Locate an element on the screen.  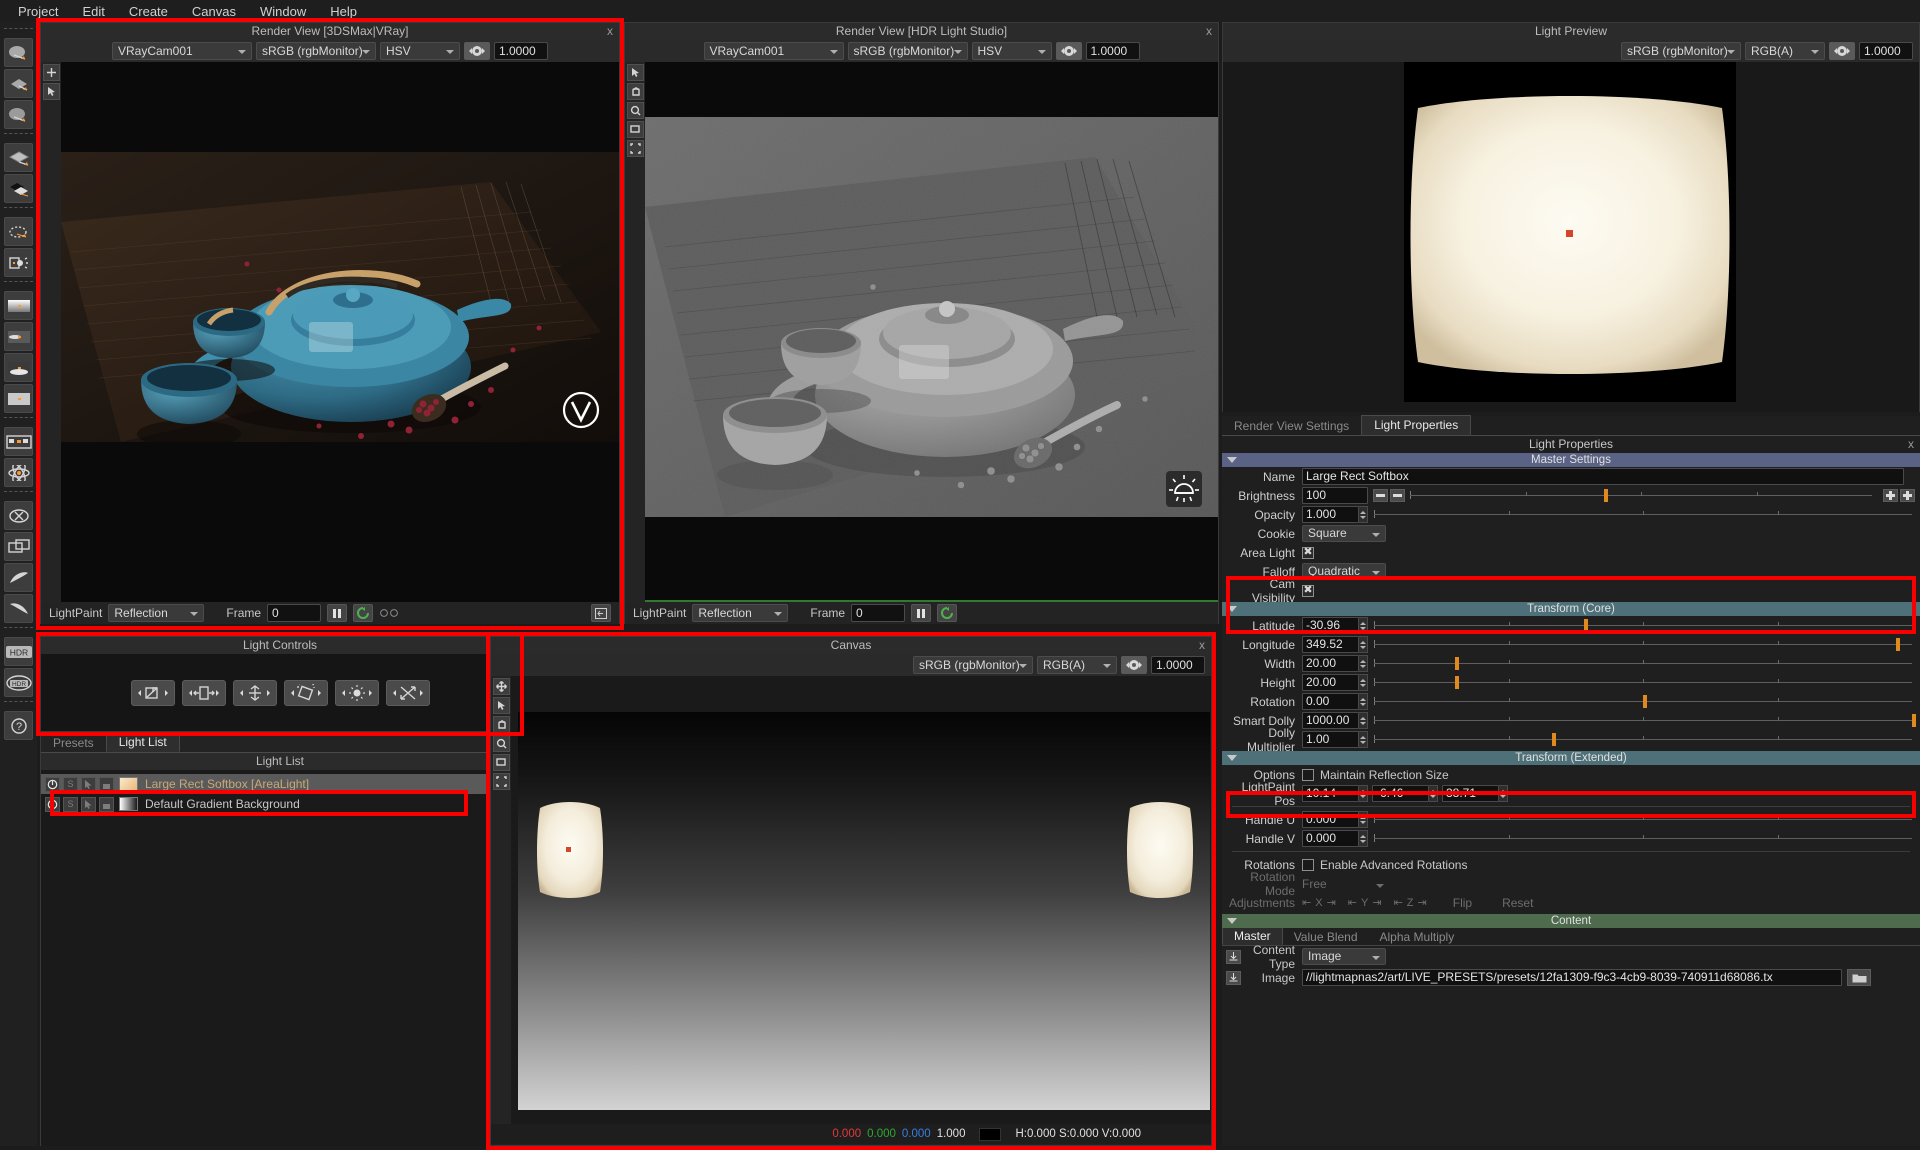
pan-hand-icon-canvas is located at coordinates (501, 724).